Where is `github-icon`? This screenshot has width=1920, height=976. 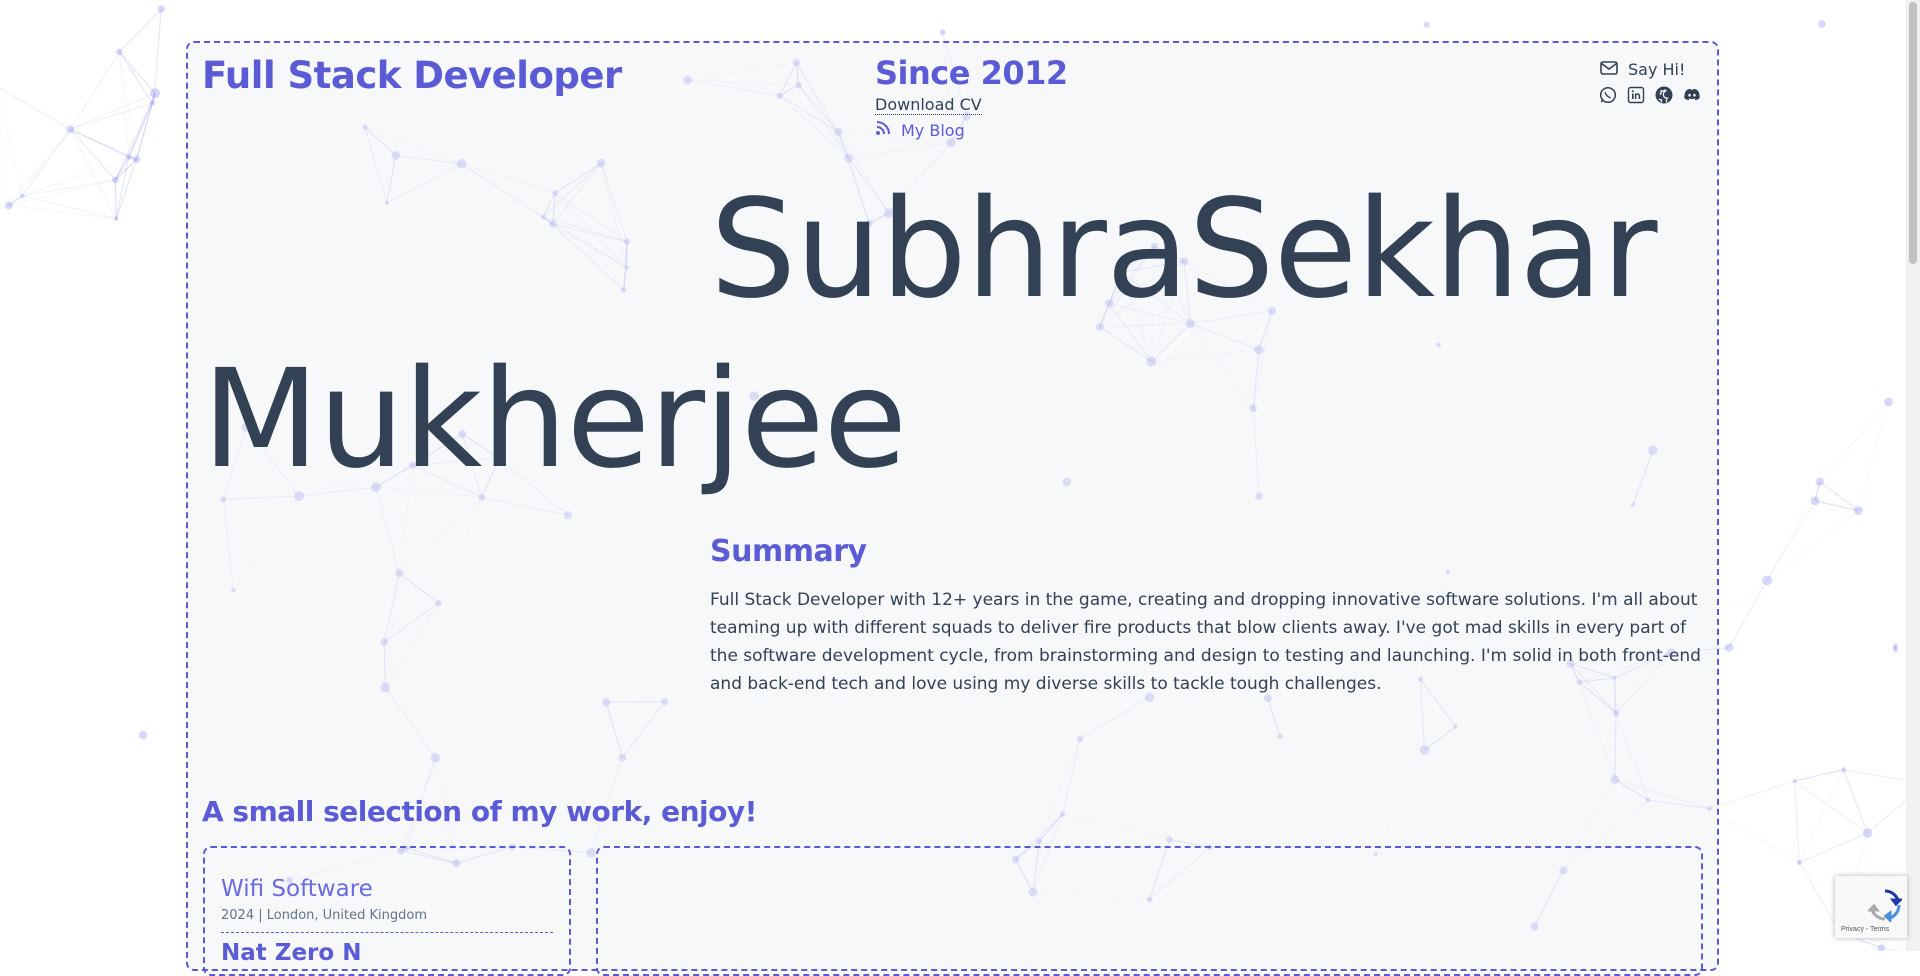
github-icon is located at coordinates (1664, 95).